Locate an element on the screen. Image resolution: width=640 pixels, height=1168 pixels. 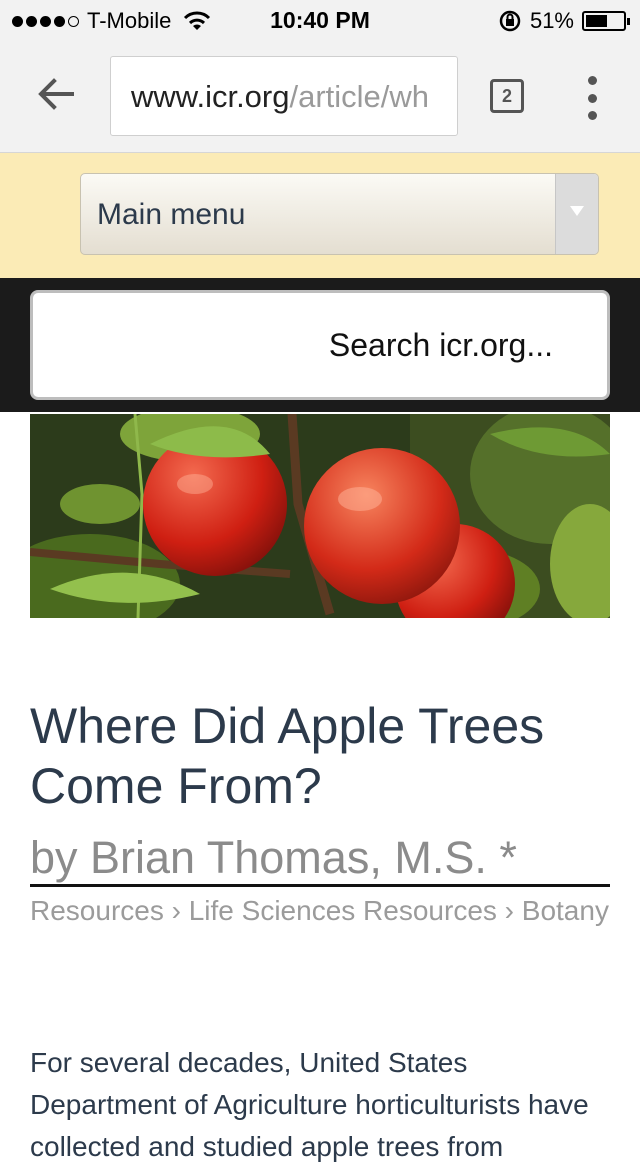
breadcrumb-resources: Resources is located at coordinates (97, 910).